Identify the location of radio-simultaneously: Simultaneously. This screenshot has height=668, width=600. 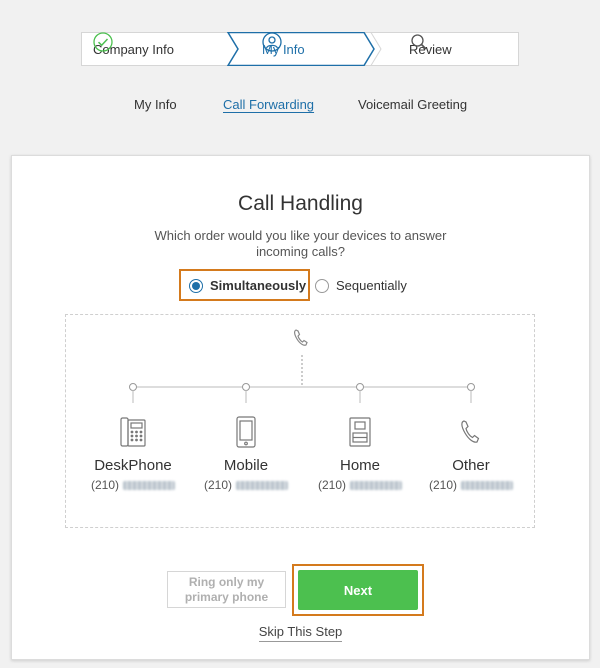
(247, 285).